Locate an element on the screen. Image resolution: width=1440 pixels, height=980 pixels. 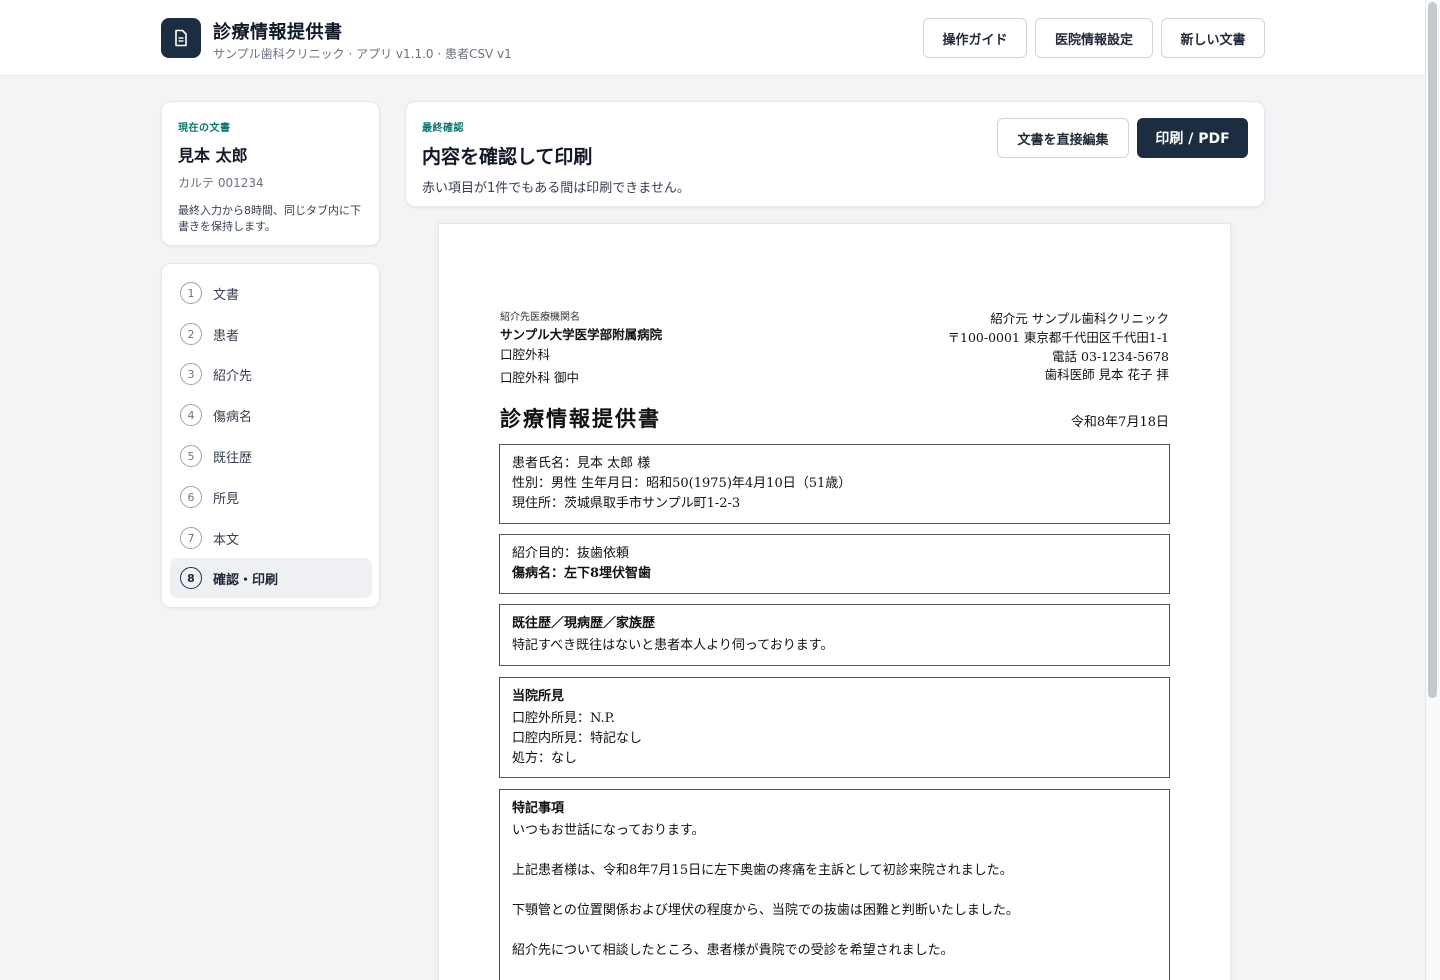
history-text: 特記すべき既往はないと患者本人より伺っております。 is located at coordinates (673, 645).